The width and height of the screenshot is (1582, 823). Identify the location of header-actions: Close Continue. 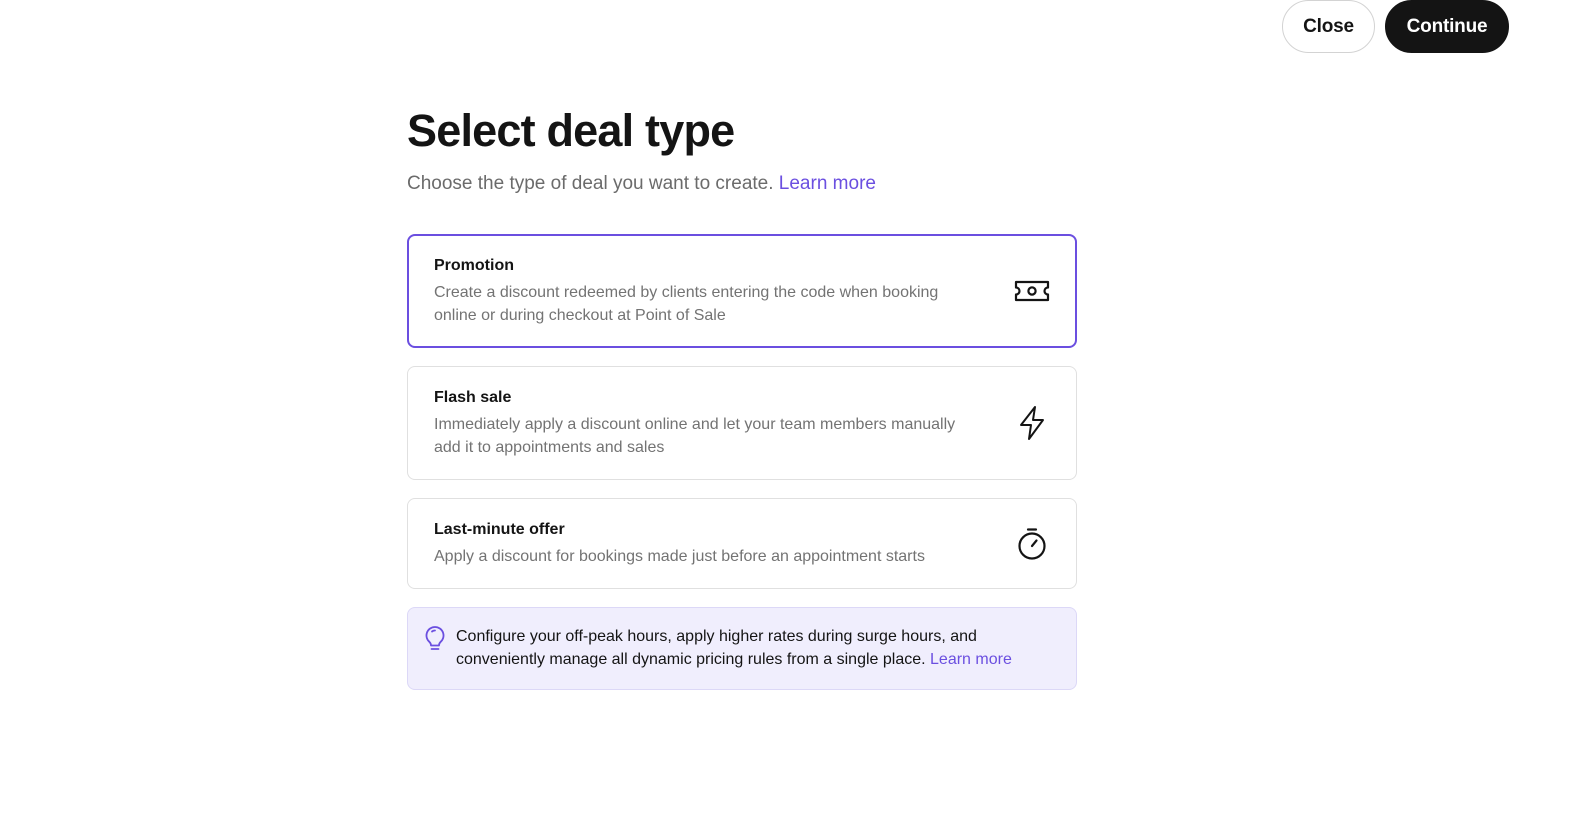
(1395, 26).